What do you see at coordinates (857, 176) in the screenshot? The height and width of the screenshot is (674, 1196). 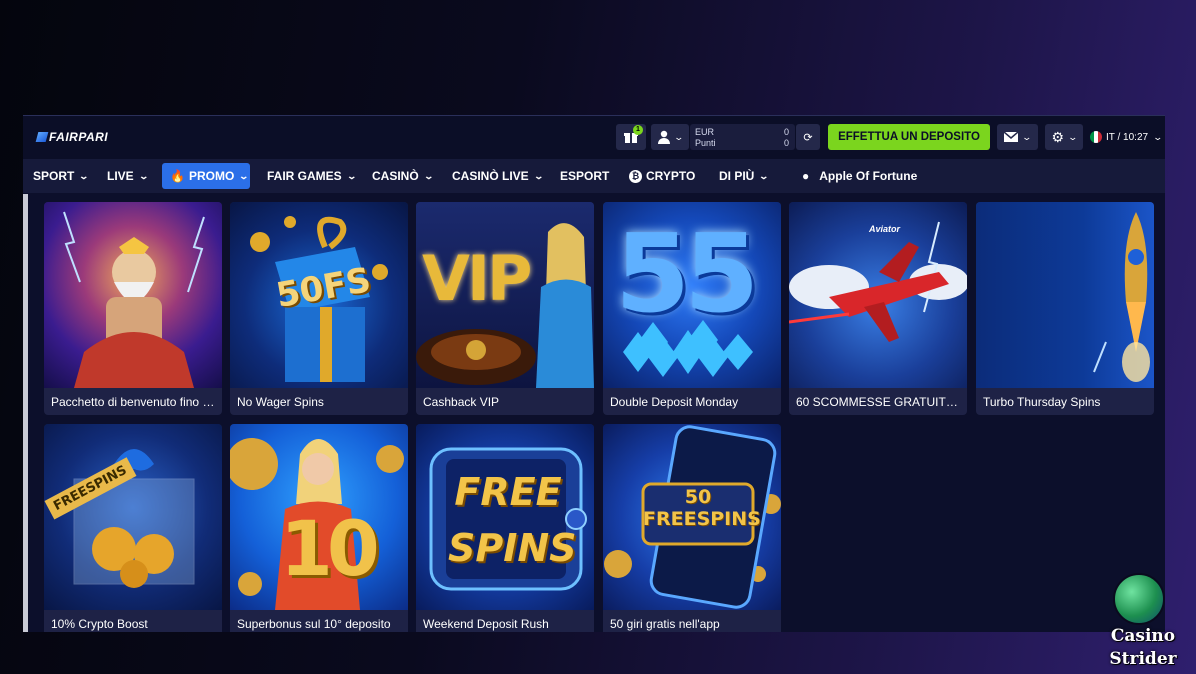 I see `nav-apple-of-fortune: ● Apple Of Fortune` at bounding box center [857, 176].